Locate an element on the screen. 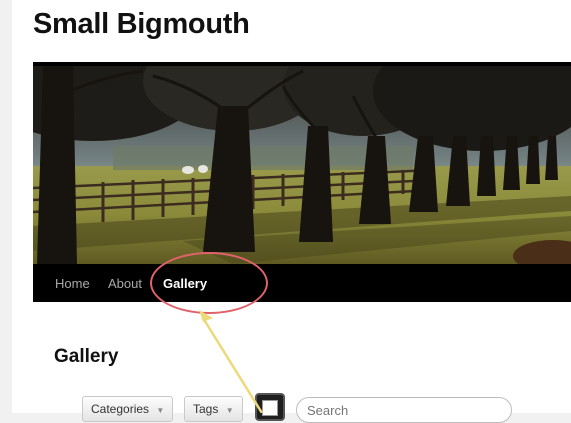 This screenshot has width=571, height=423. main-navigation: Home About Gallery is located at coordinates (302, 283).